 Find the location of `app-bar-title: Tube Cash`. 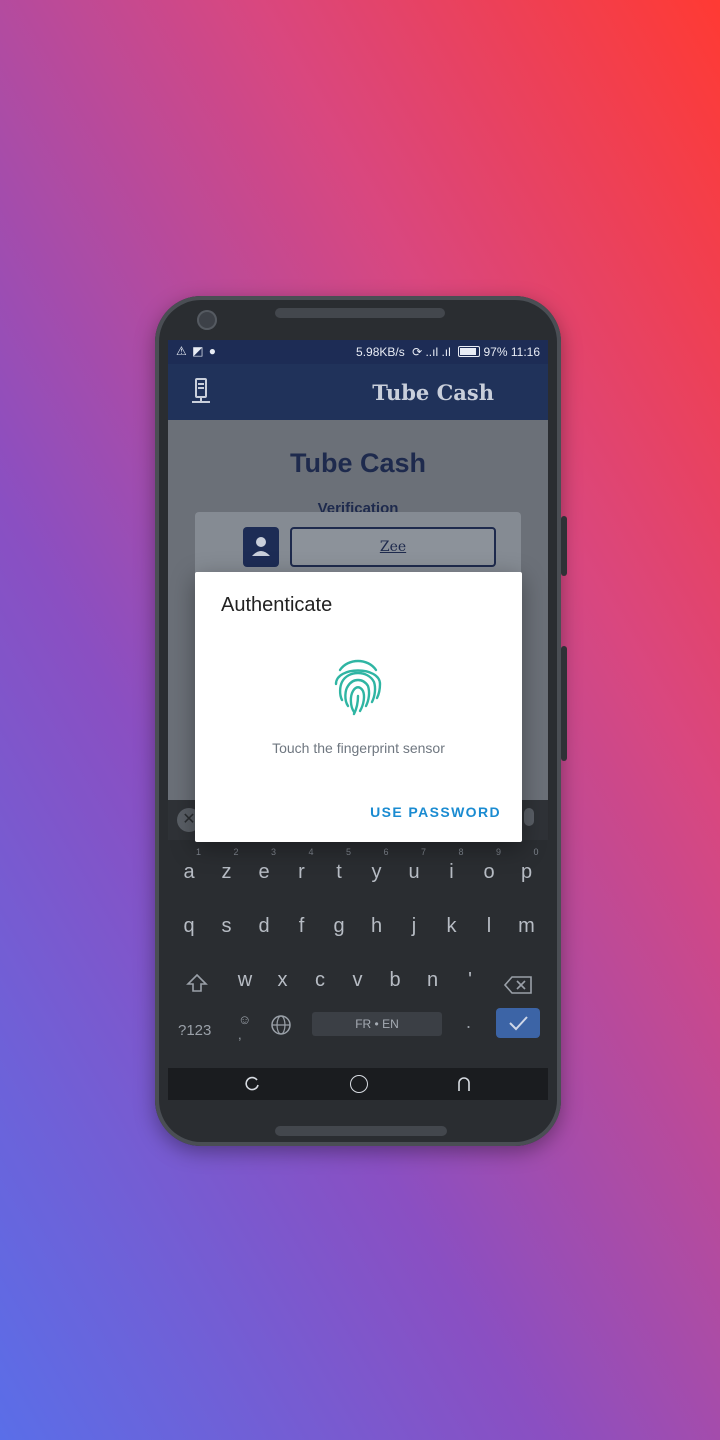

app-bar-title: Tube Cash is located at coordinates (433, 392).